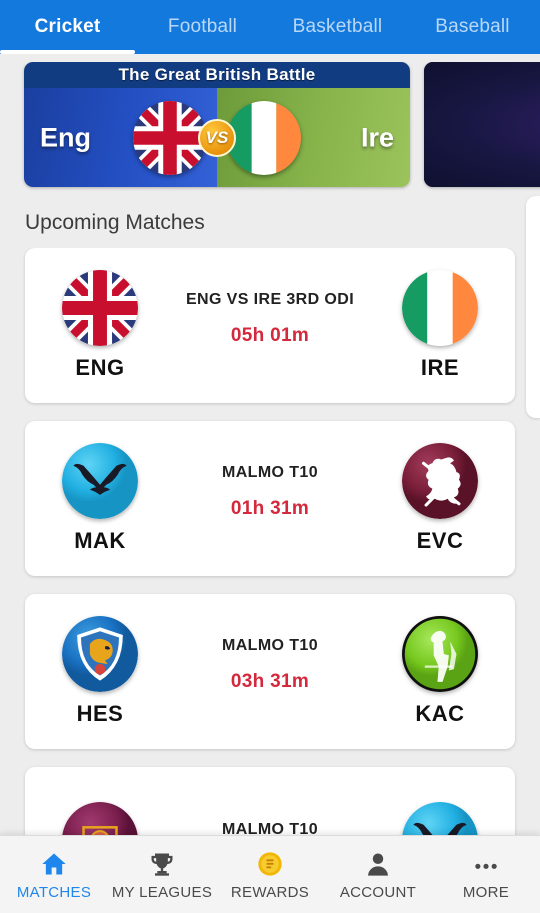  I want to click on nav-label-rewards: REWARDS, so click(270, 892).